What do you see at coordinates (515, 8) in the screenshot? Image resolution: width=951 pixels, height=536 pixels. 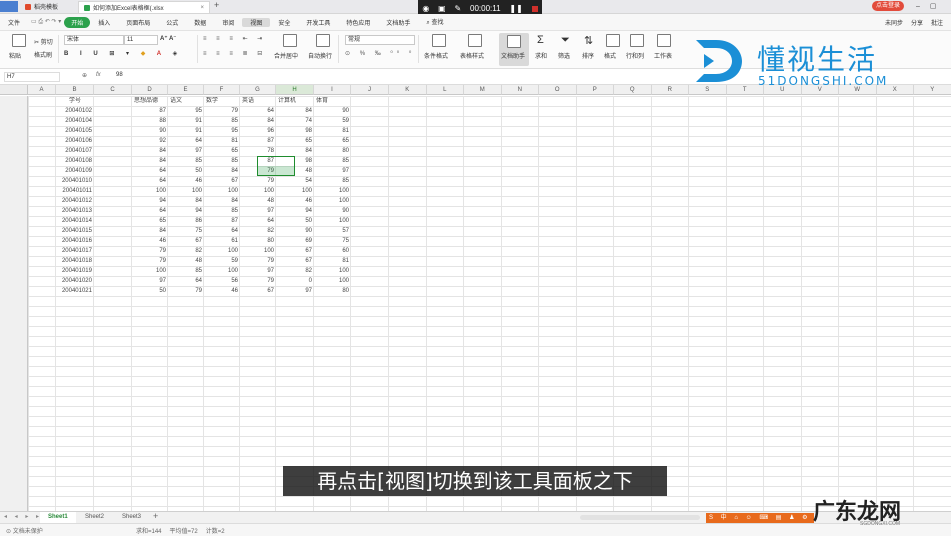 I see `pause-icon: ❚❚` at bounding box center [515, 8].